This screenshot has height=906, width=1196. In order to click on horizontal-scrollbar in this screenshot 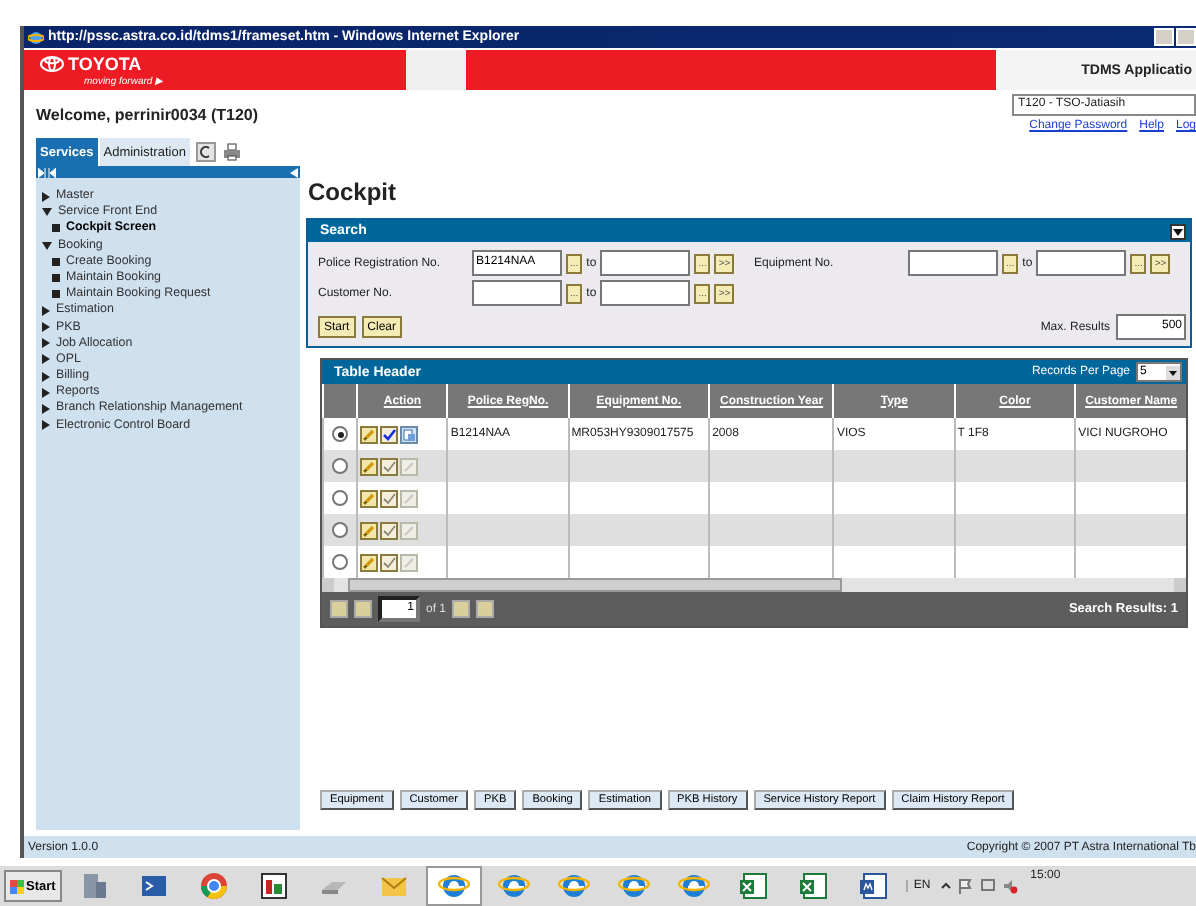, I will do `click(754, 585)`.